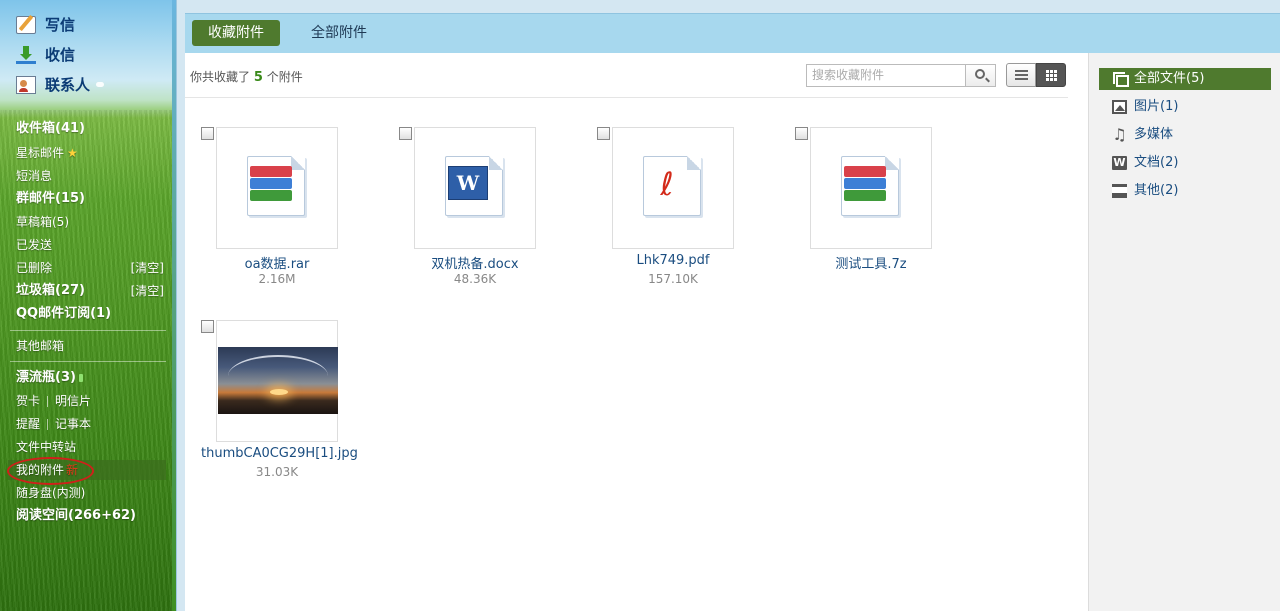  I want to click on sidebar-item-deleted: 已删除 [清空], so click(91, 268).